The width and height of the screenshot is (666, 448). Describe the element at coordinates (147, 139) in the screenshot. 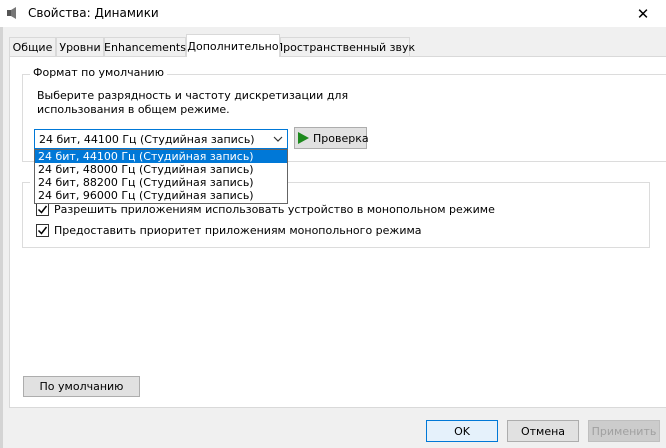

I see `format-select-value: 24 бит, 44100 Гц (Студийная запись)` at that location.